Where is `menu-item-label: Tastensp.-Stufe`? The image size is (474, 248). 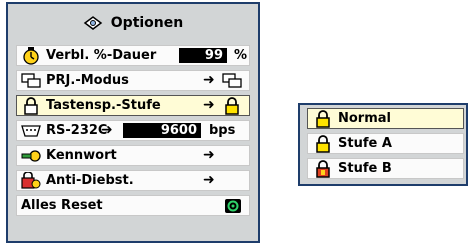 menu-item-label: Tastensp.-Stufe is located at coordinates (103, 105).